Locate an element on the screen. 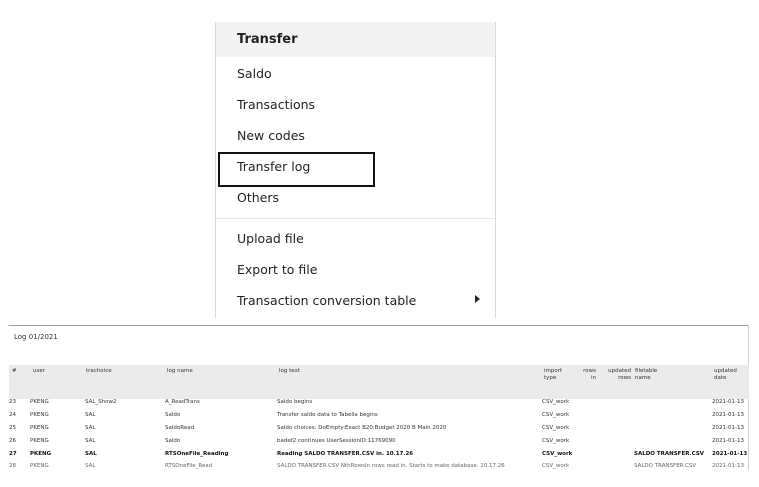 The width and height of the screenshot is (759, 487). col-header-log-text: log text is located at coordinates (289, 371).